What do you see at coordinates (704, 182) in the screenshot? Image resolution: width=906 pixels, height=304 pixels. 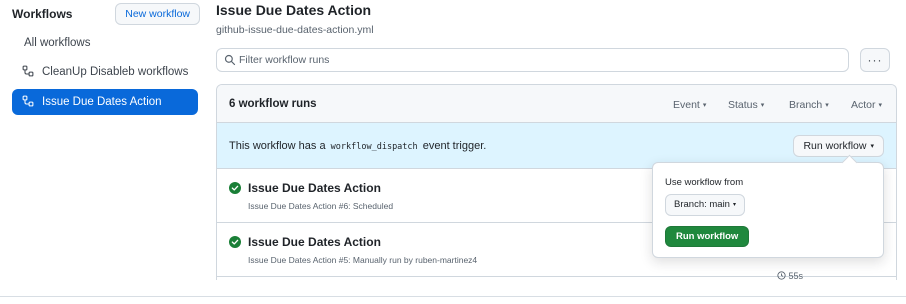 I see `use-workflow-from-label: Use workflow from` at bounding box center [704, 182].